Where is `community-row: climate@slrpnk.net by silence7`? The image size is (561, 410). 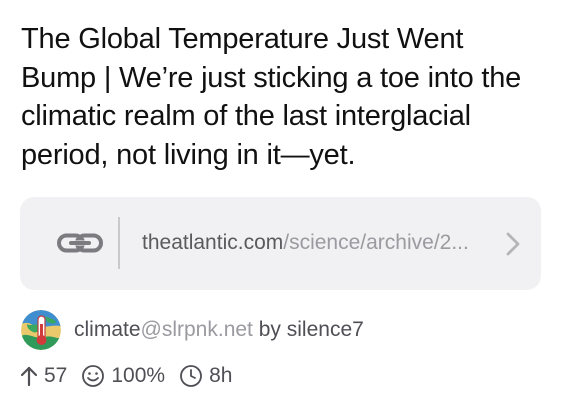 community-row: climate@slrpnk.net by silence7 is located at coordinates (192, 330).